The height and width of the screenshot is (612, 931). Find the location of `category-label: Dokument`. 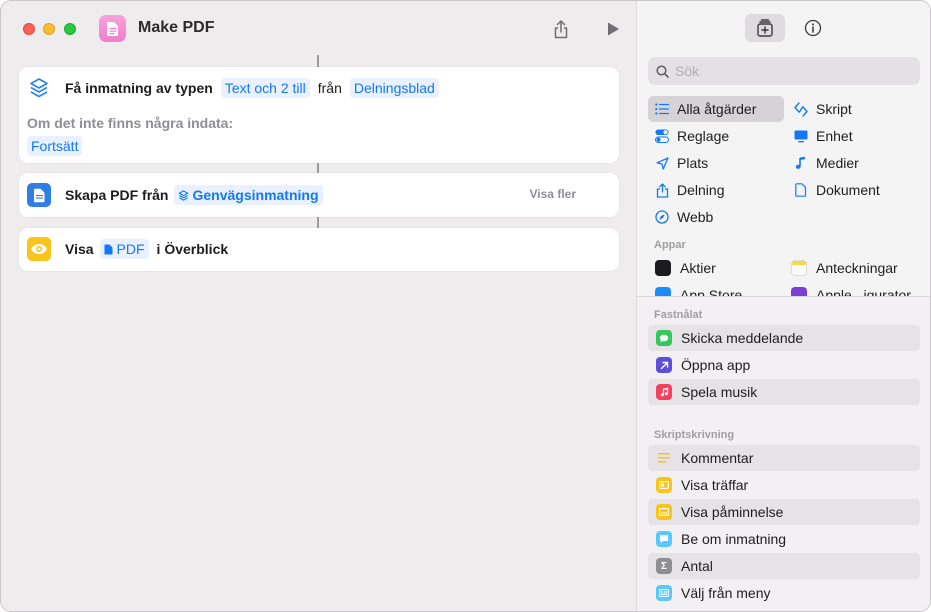

category-label: Dokument is located at coordinates (848, 190).